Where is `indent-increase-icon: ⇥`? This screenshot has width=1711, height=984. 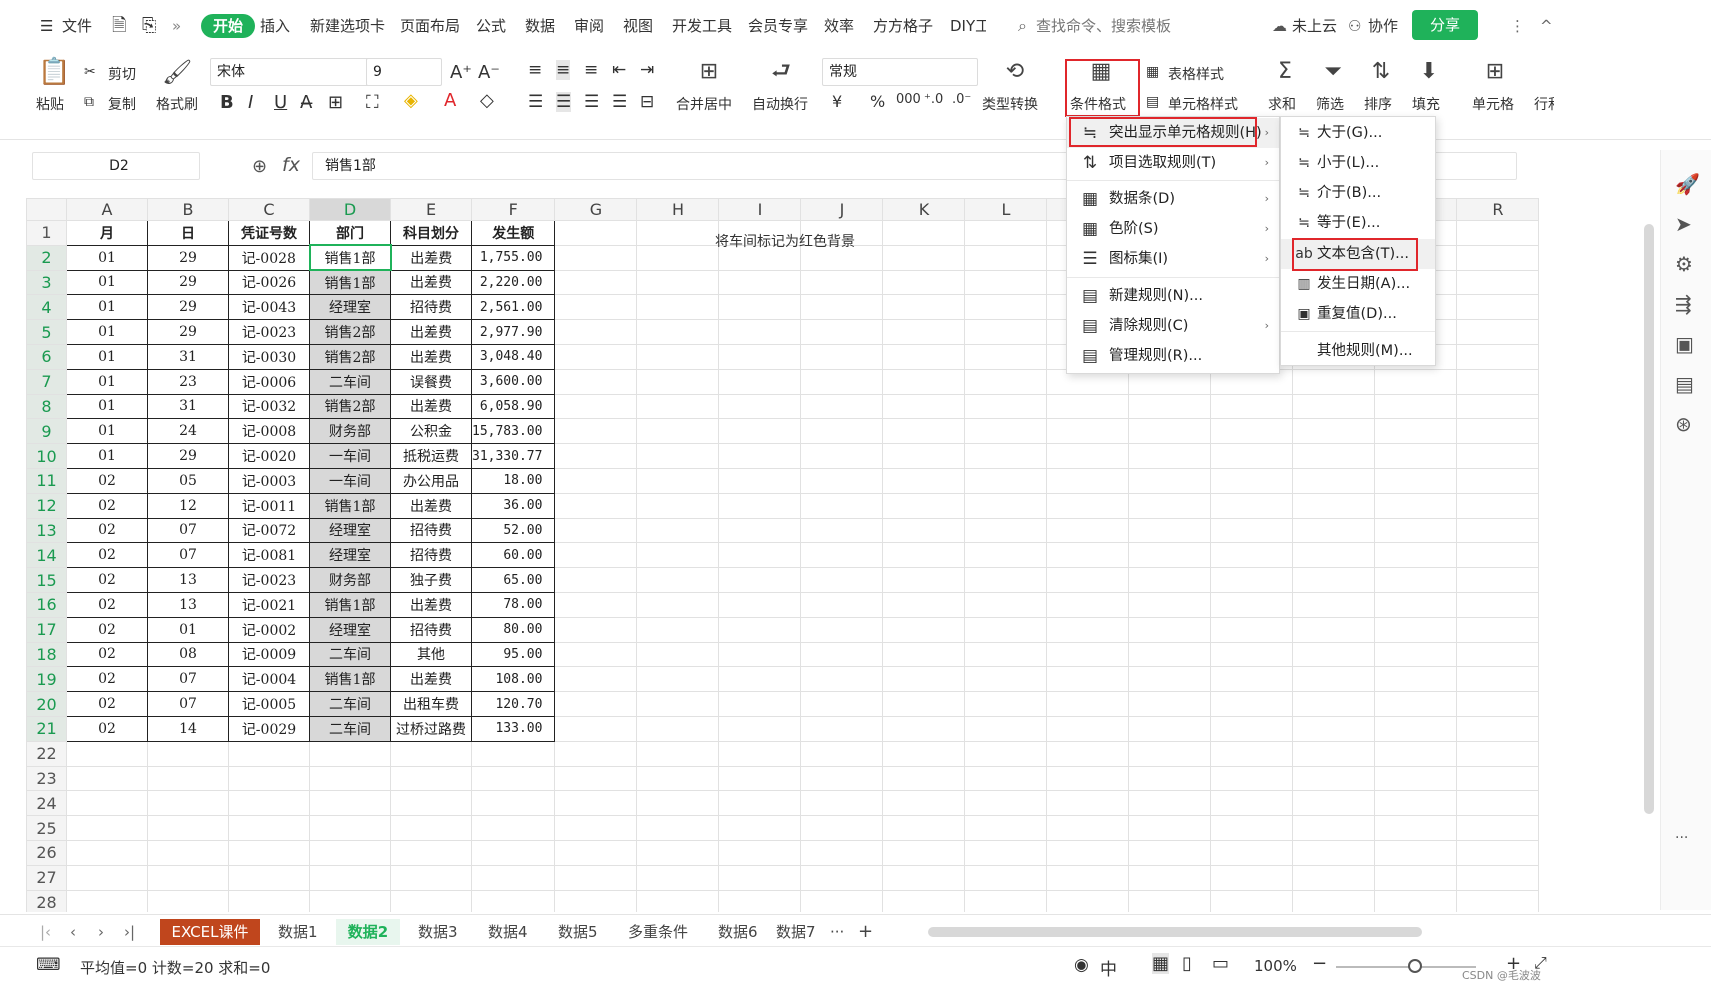
indent-increase-icon: ⇥ is located at coordinates (647, 70).